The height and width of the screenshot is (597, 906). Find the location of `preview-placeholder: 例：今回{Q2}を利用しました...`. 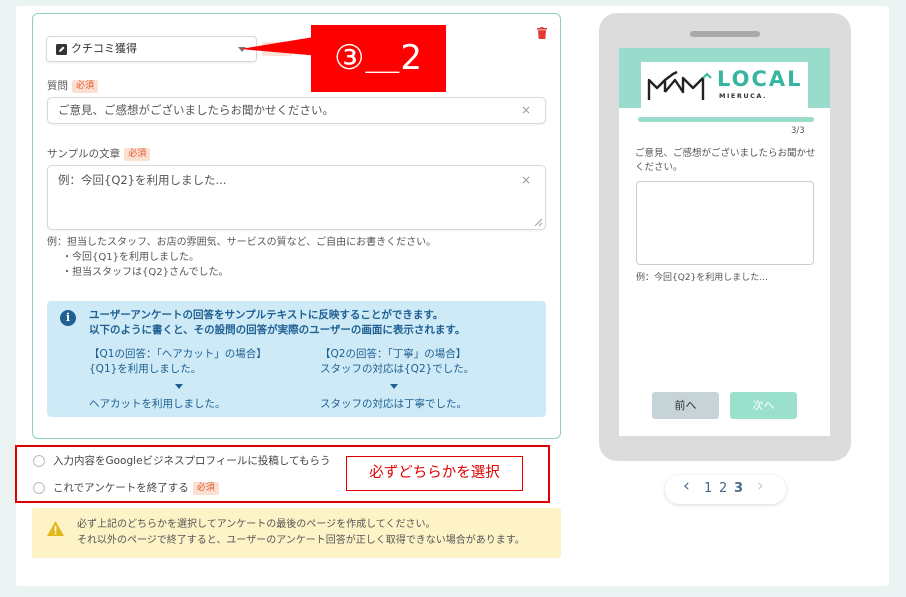

preview-placeholder: 例：今回{Q2}を利用しました... is located at coordinates (702, 278).